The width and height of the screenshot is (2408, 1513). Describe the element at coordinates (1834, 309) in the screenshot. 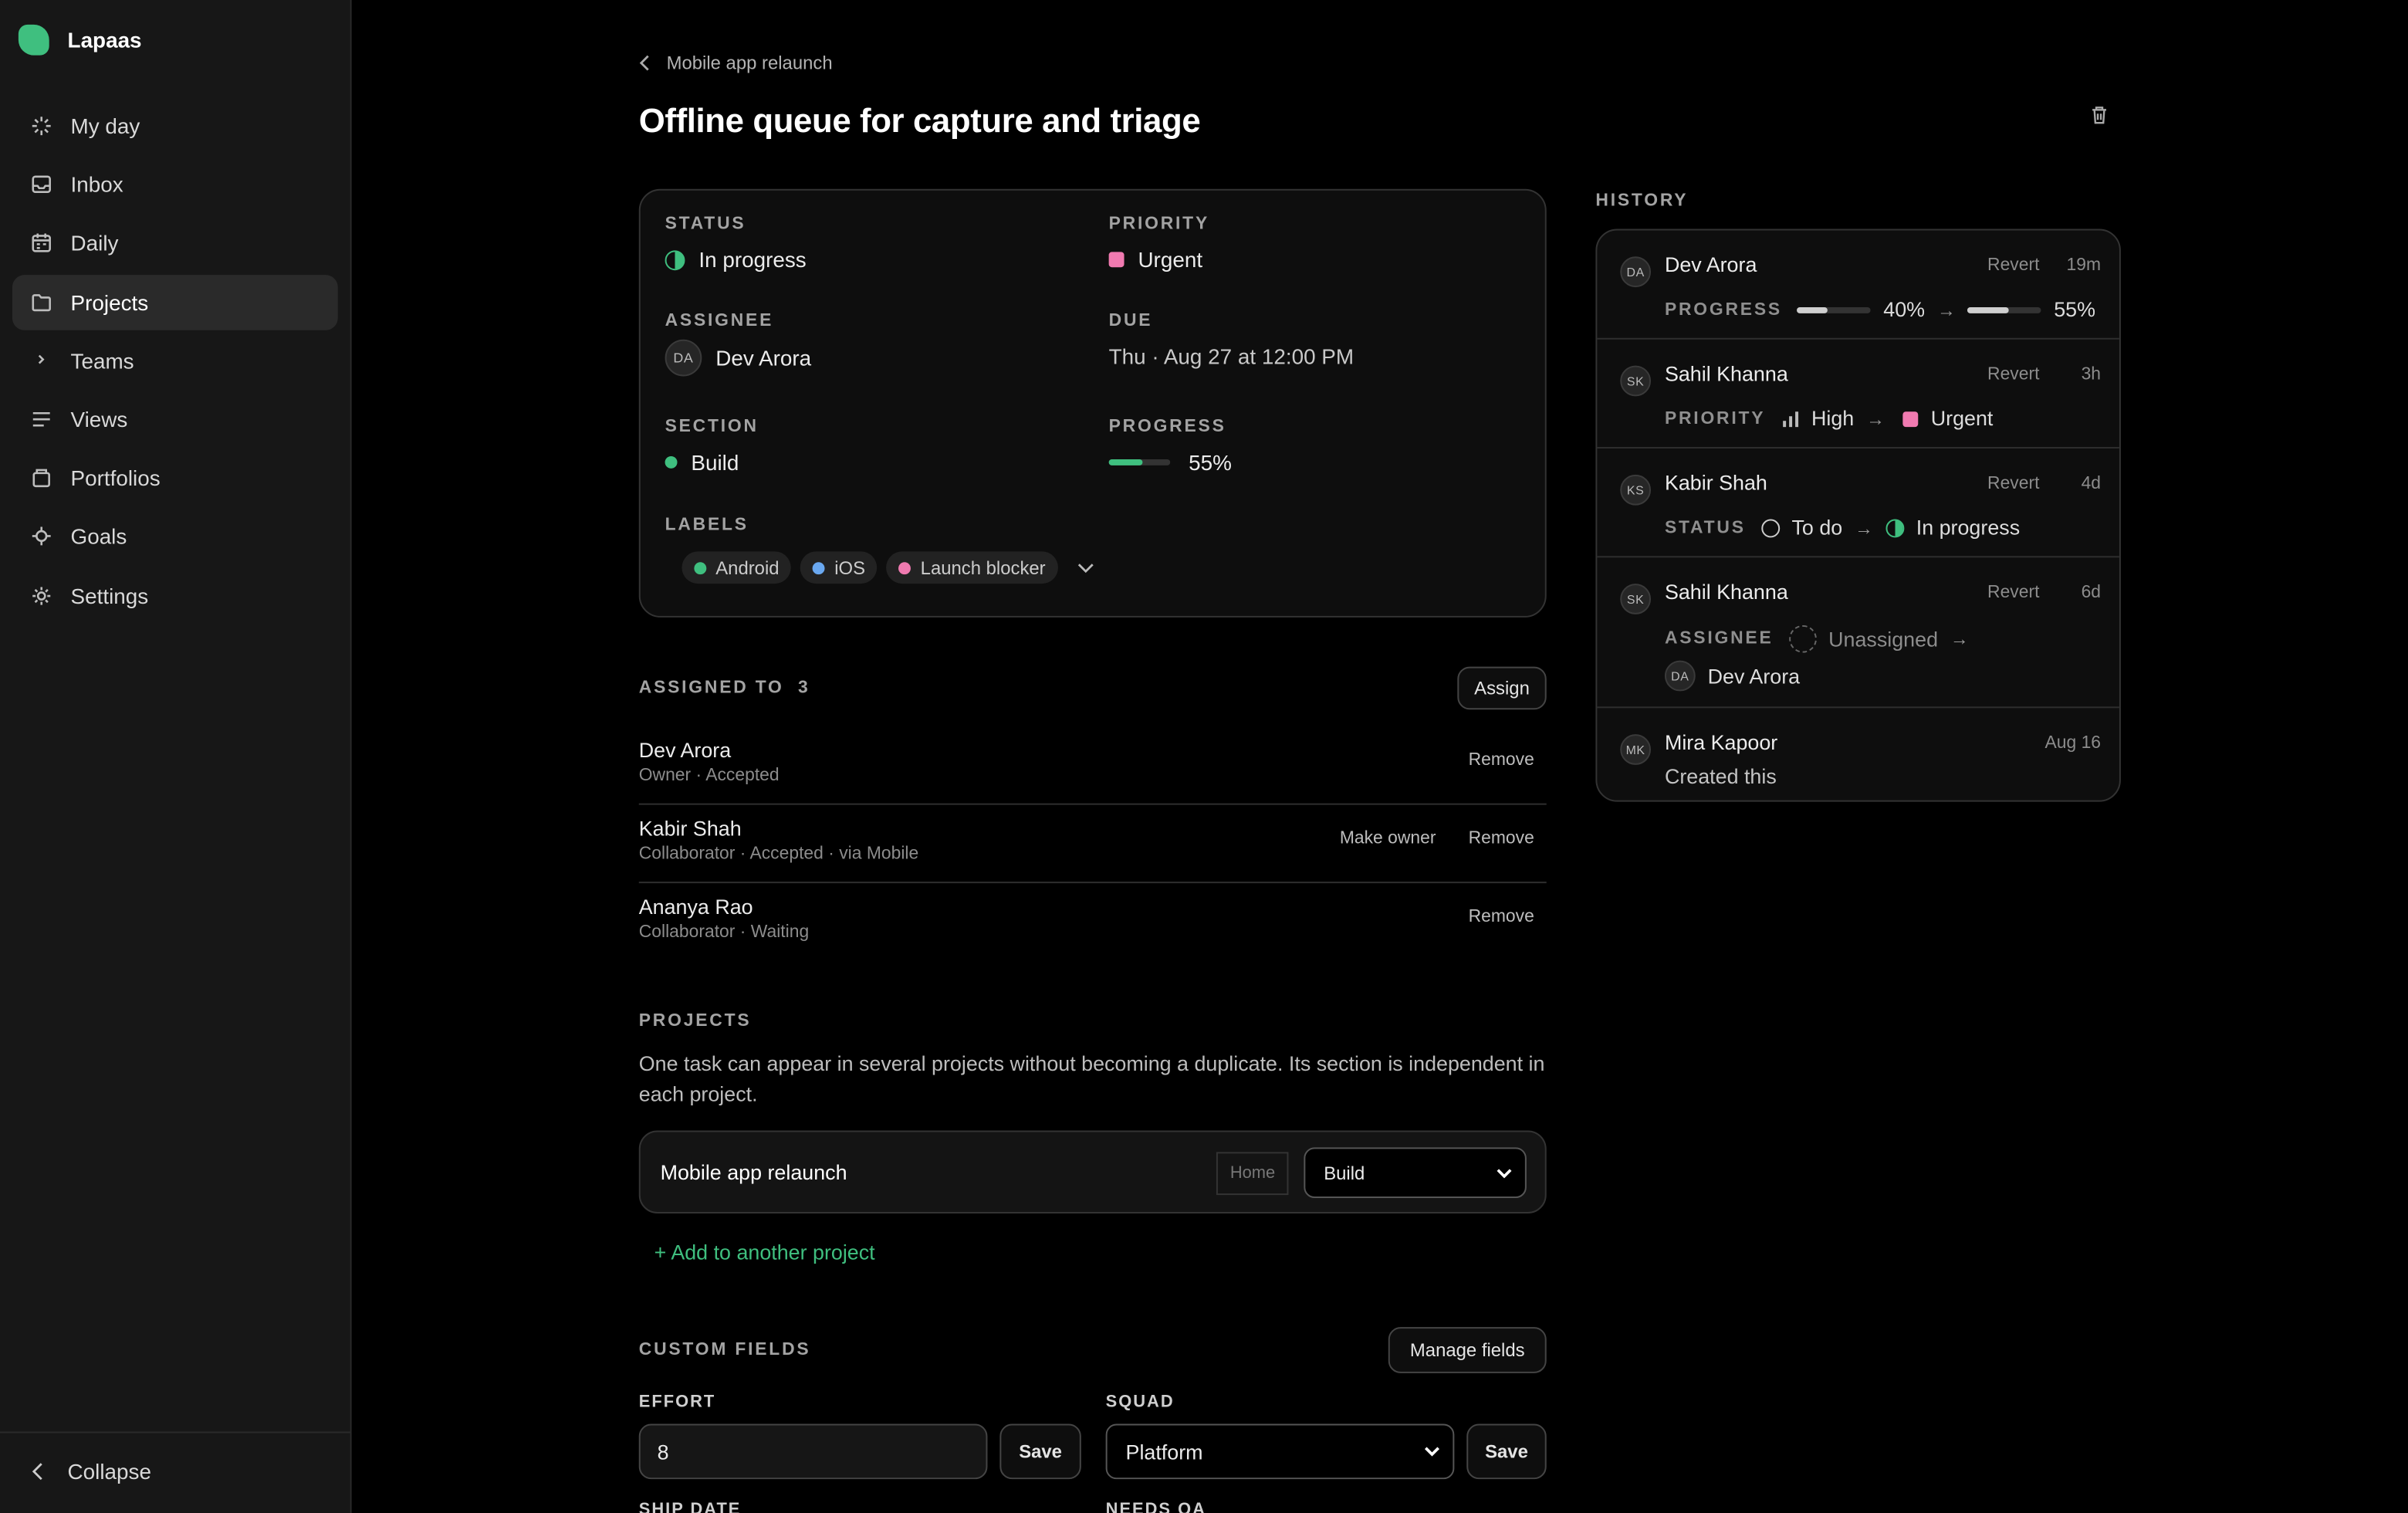

I see `progress-bar-from` at that location.